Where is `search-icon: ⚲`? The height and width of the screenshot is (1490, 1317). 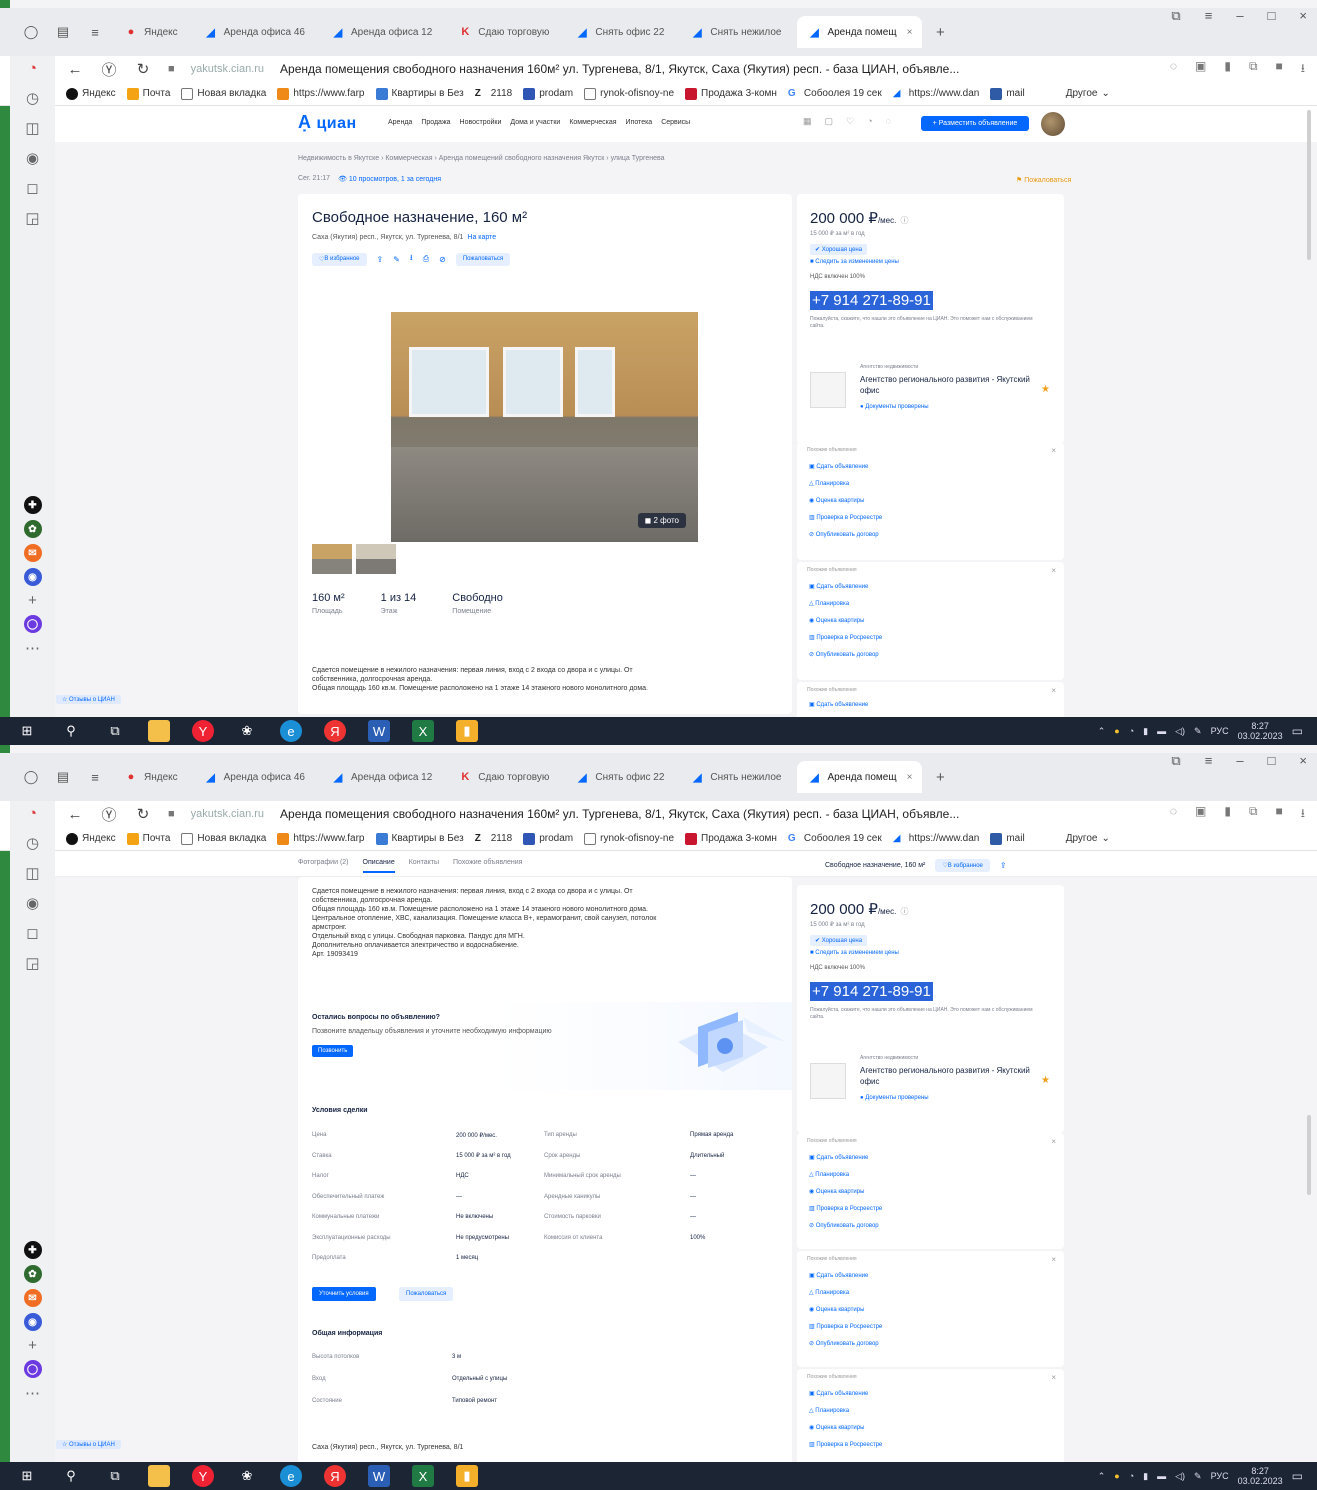
search-icon: ⚲ is located at coordinates (71, 1476).